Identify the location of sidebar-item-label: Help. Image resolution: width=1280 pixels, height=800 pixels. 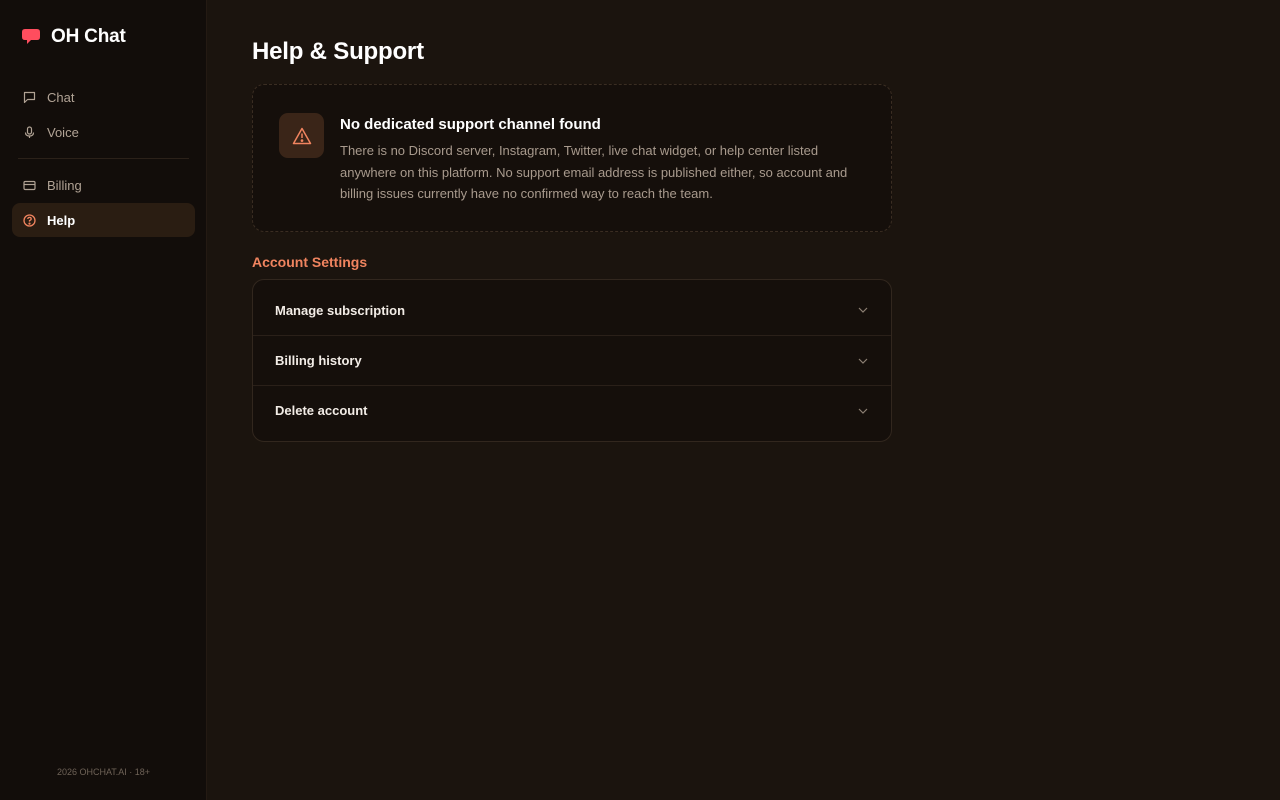
(61, 220).